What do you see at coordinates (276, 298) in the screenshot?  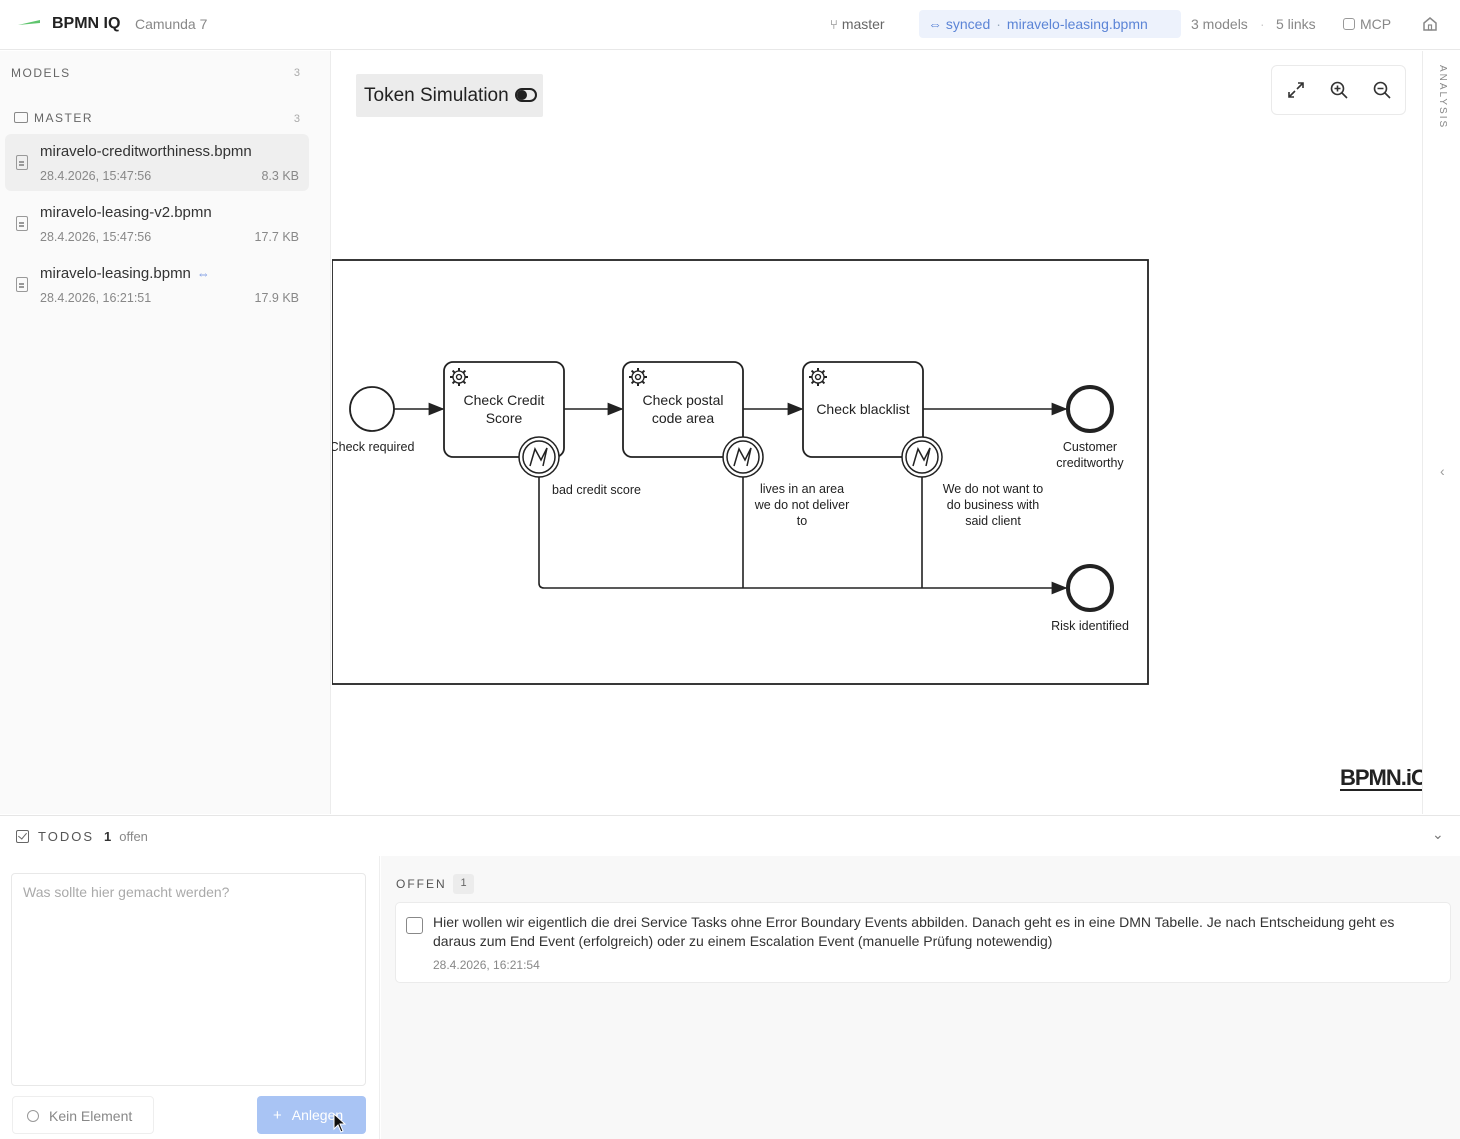 I see `file-size: 17.9 KB` at bounding box center [276, 298].